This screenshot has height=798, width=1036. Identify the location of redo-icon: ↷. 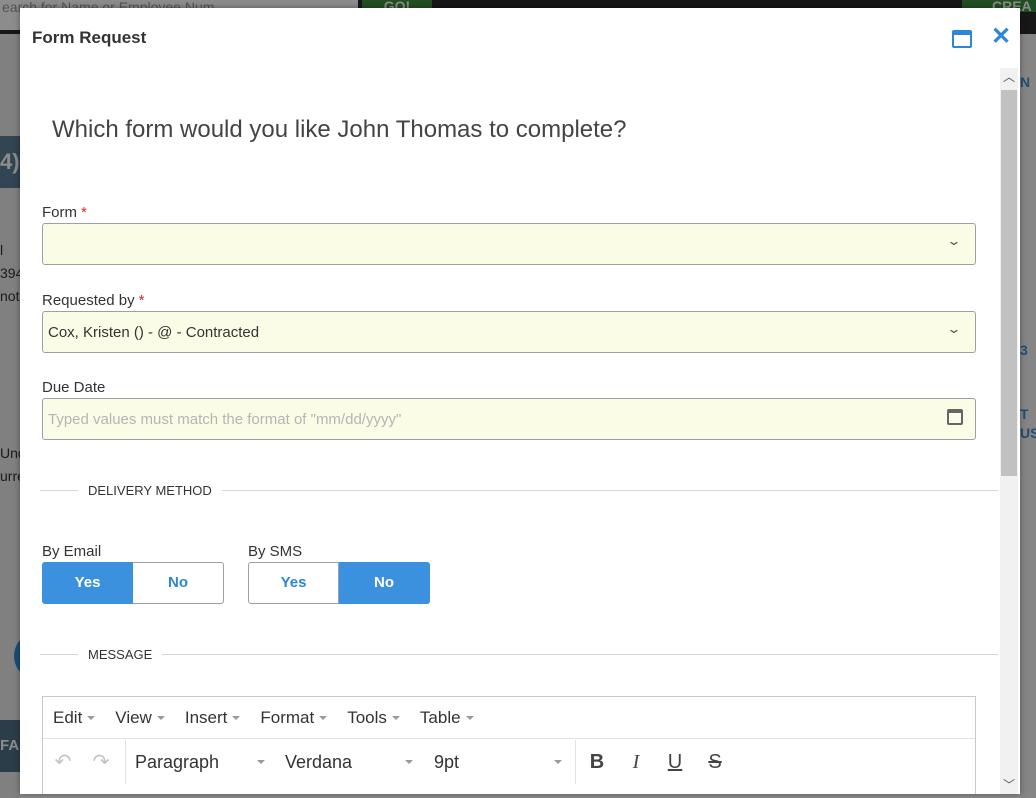
(101, 762).